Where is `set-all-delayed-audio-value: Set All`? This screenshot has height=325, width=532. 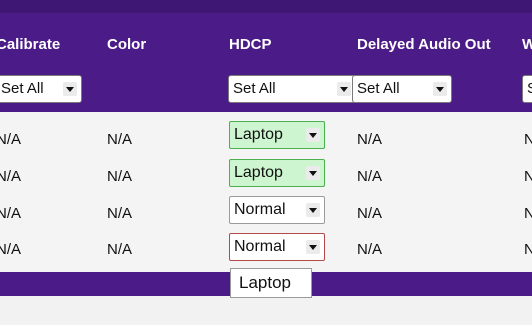 set-all-delayed-audio-value: Set All is located at coordinates (378, 88).